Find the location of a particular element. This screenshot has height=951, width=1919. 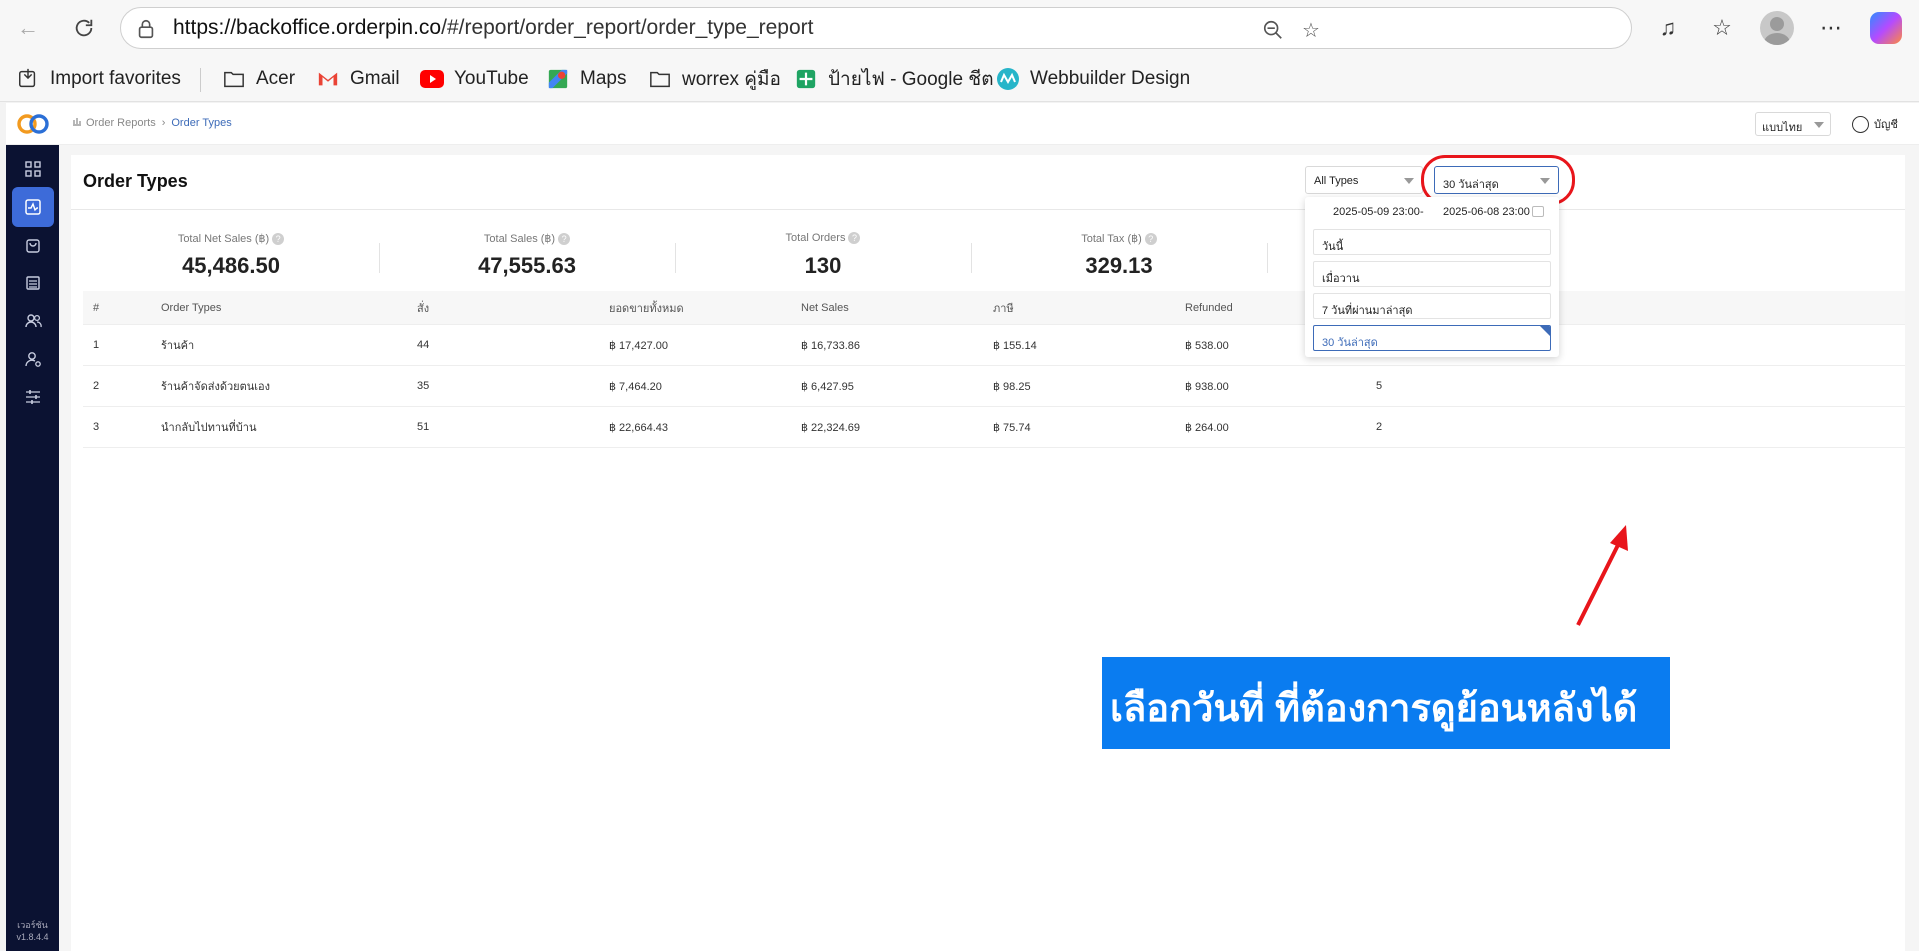

youtube-icon is located at coordinates (432, 79).